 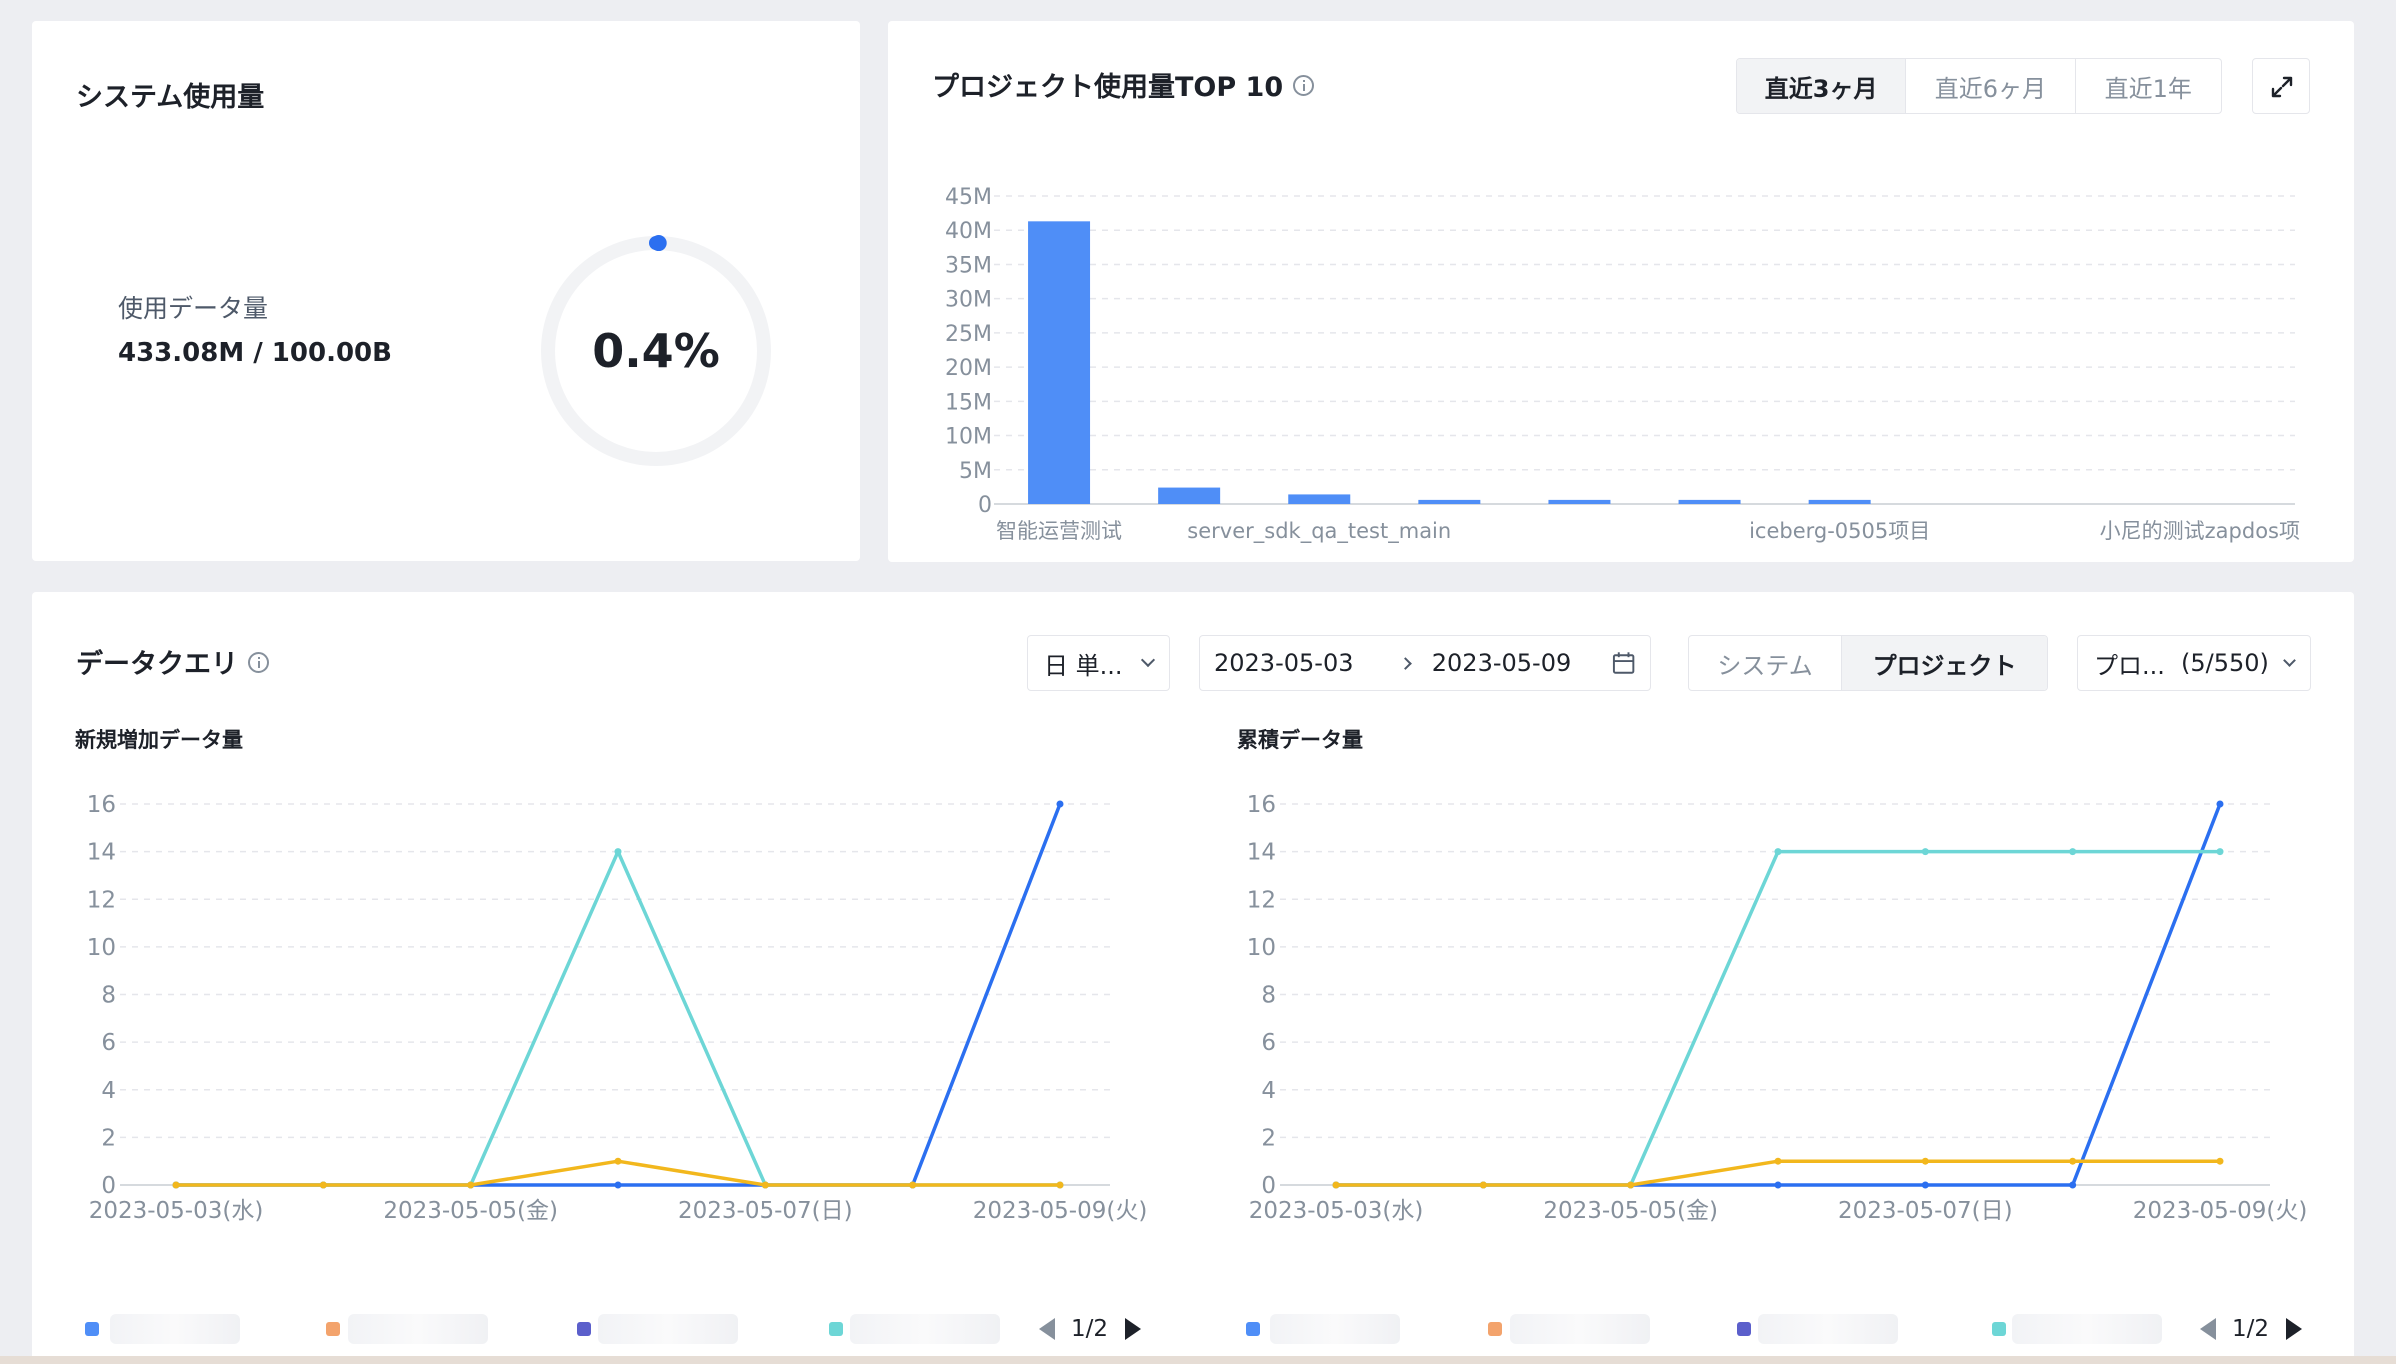 What do you see at coordinates (2148, 86) in the screenshot?
I see `range-tab-1y: 直近1年` at bounding box center [2148, 86].